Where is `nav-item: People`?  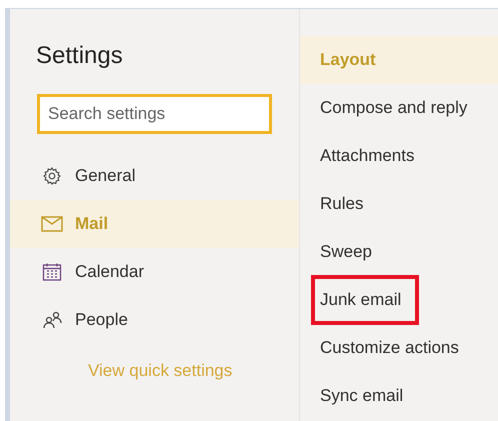
nav-item: People is located at coordinates (154, 320).